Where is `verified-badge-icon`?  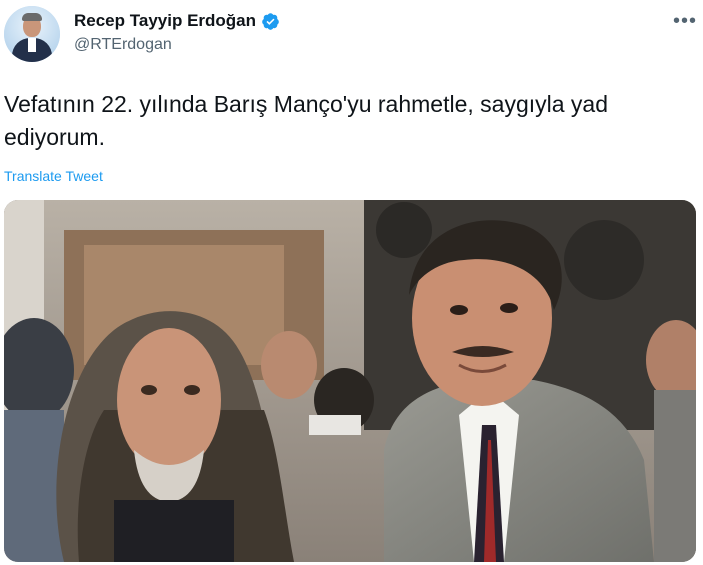 verified-badge-icon is located at coordinates (270, 21).